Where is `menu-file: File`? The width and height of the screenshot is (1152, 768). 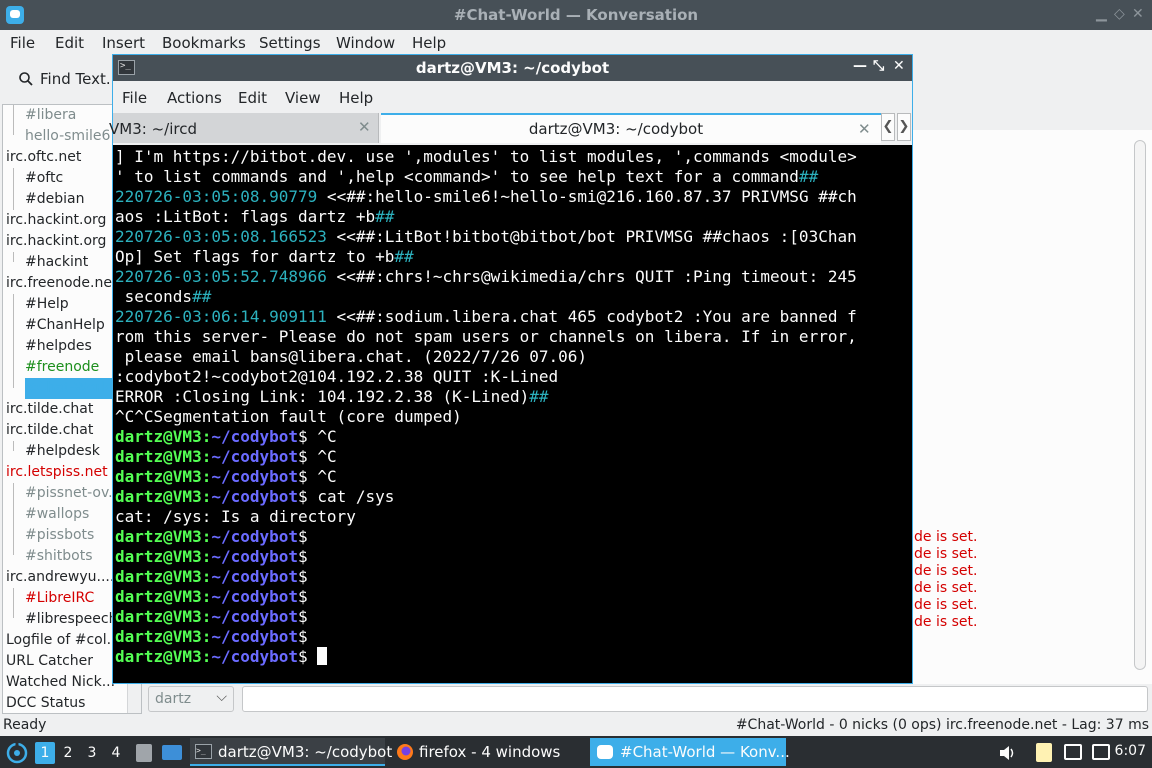 menu-file: File is located at coordinates (22, 43).